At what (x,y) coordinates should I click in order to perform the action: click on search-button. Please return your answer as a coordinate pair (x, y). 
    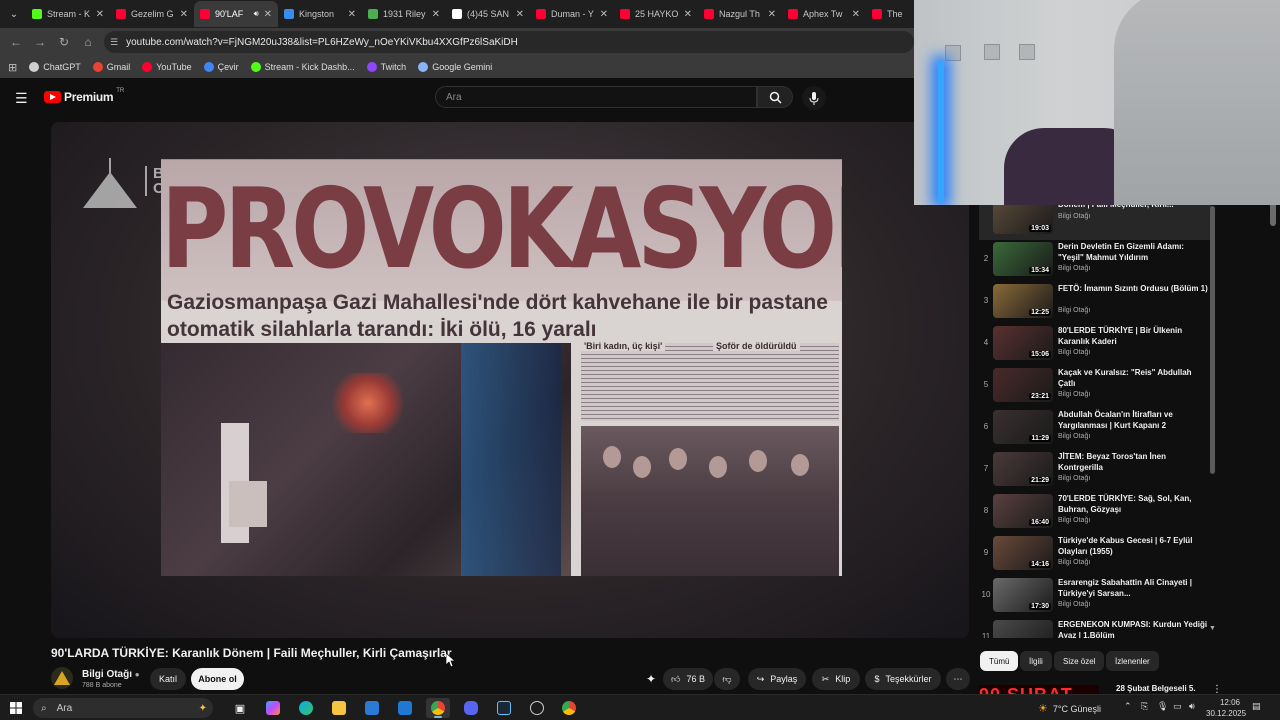
    Looking at the image, I should click on (775, 97).